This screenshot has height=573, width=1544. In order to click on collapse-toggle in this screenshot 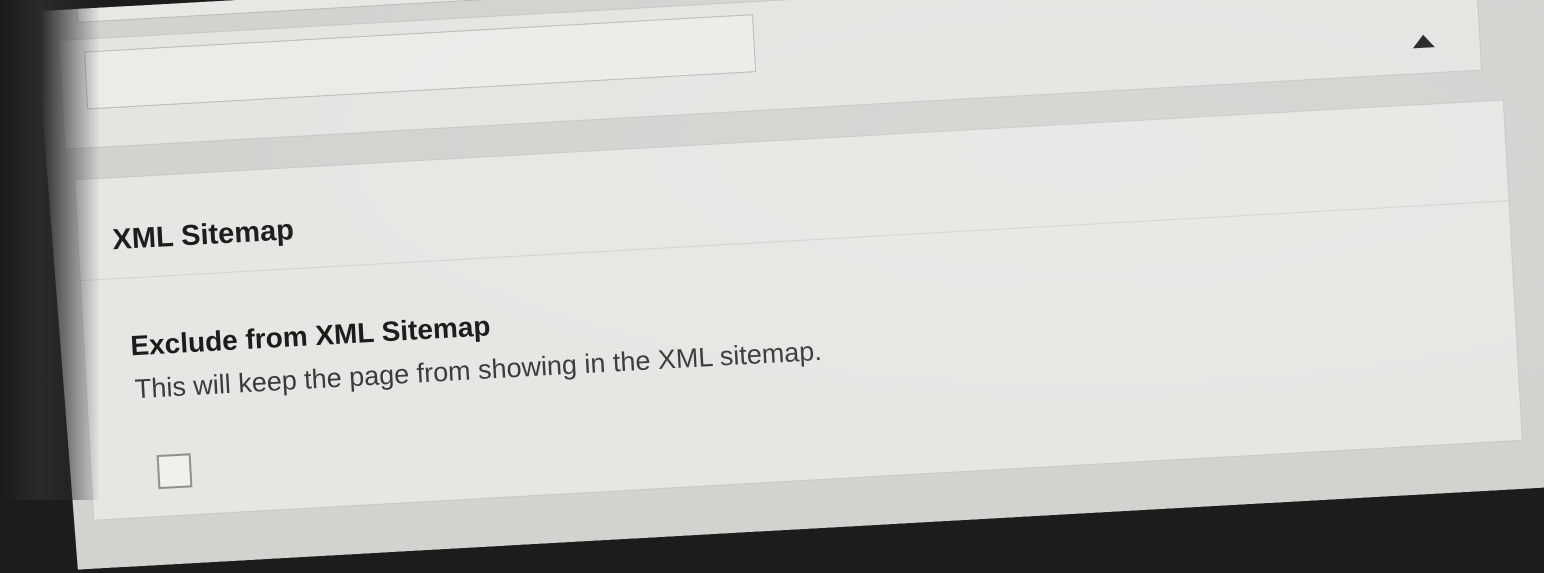, I will do `click(1423, 40)`.